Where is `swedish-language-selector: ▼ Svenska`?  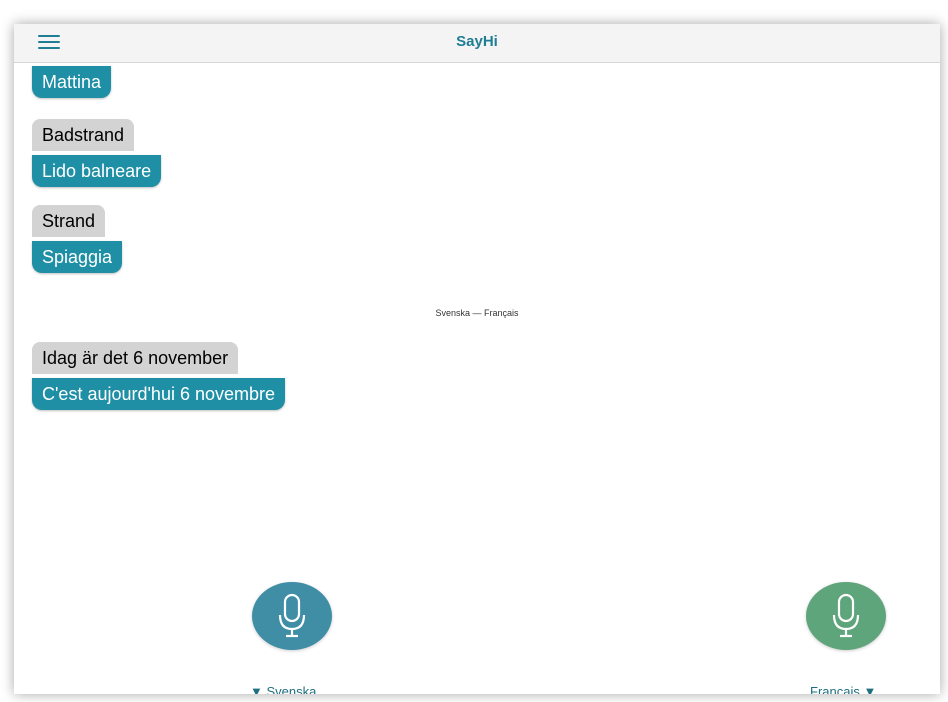
swedish-language-selector: ▼ Svenska is located at coordinates (283, 689).